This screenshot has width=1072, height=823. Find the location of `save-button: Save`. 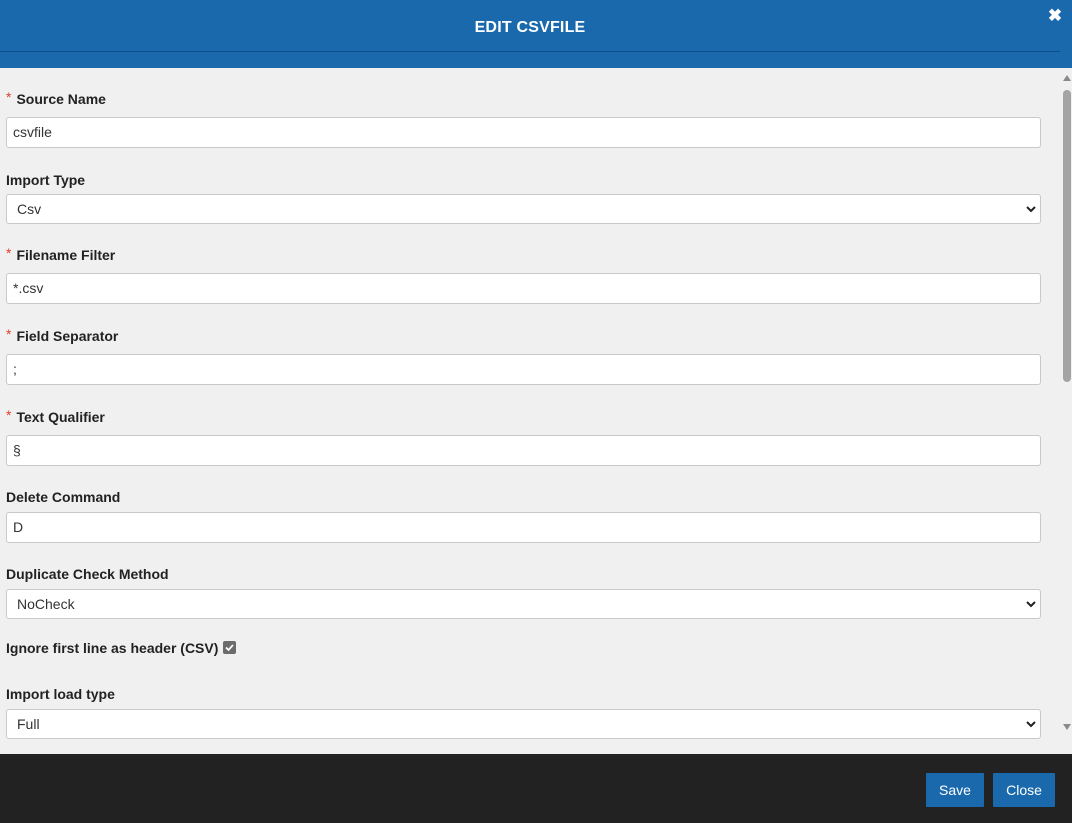

save-button: Save is located at coordinates (955, 790).